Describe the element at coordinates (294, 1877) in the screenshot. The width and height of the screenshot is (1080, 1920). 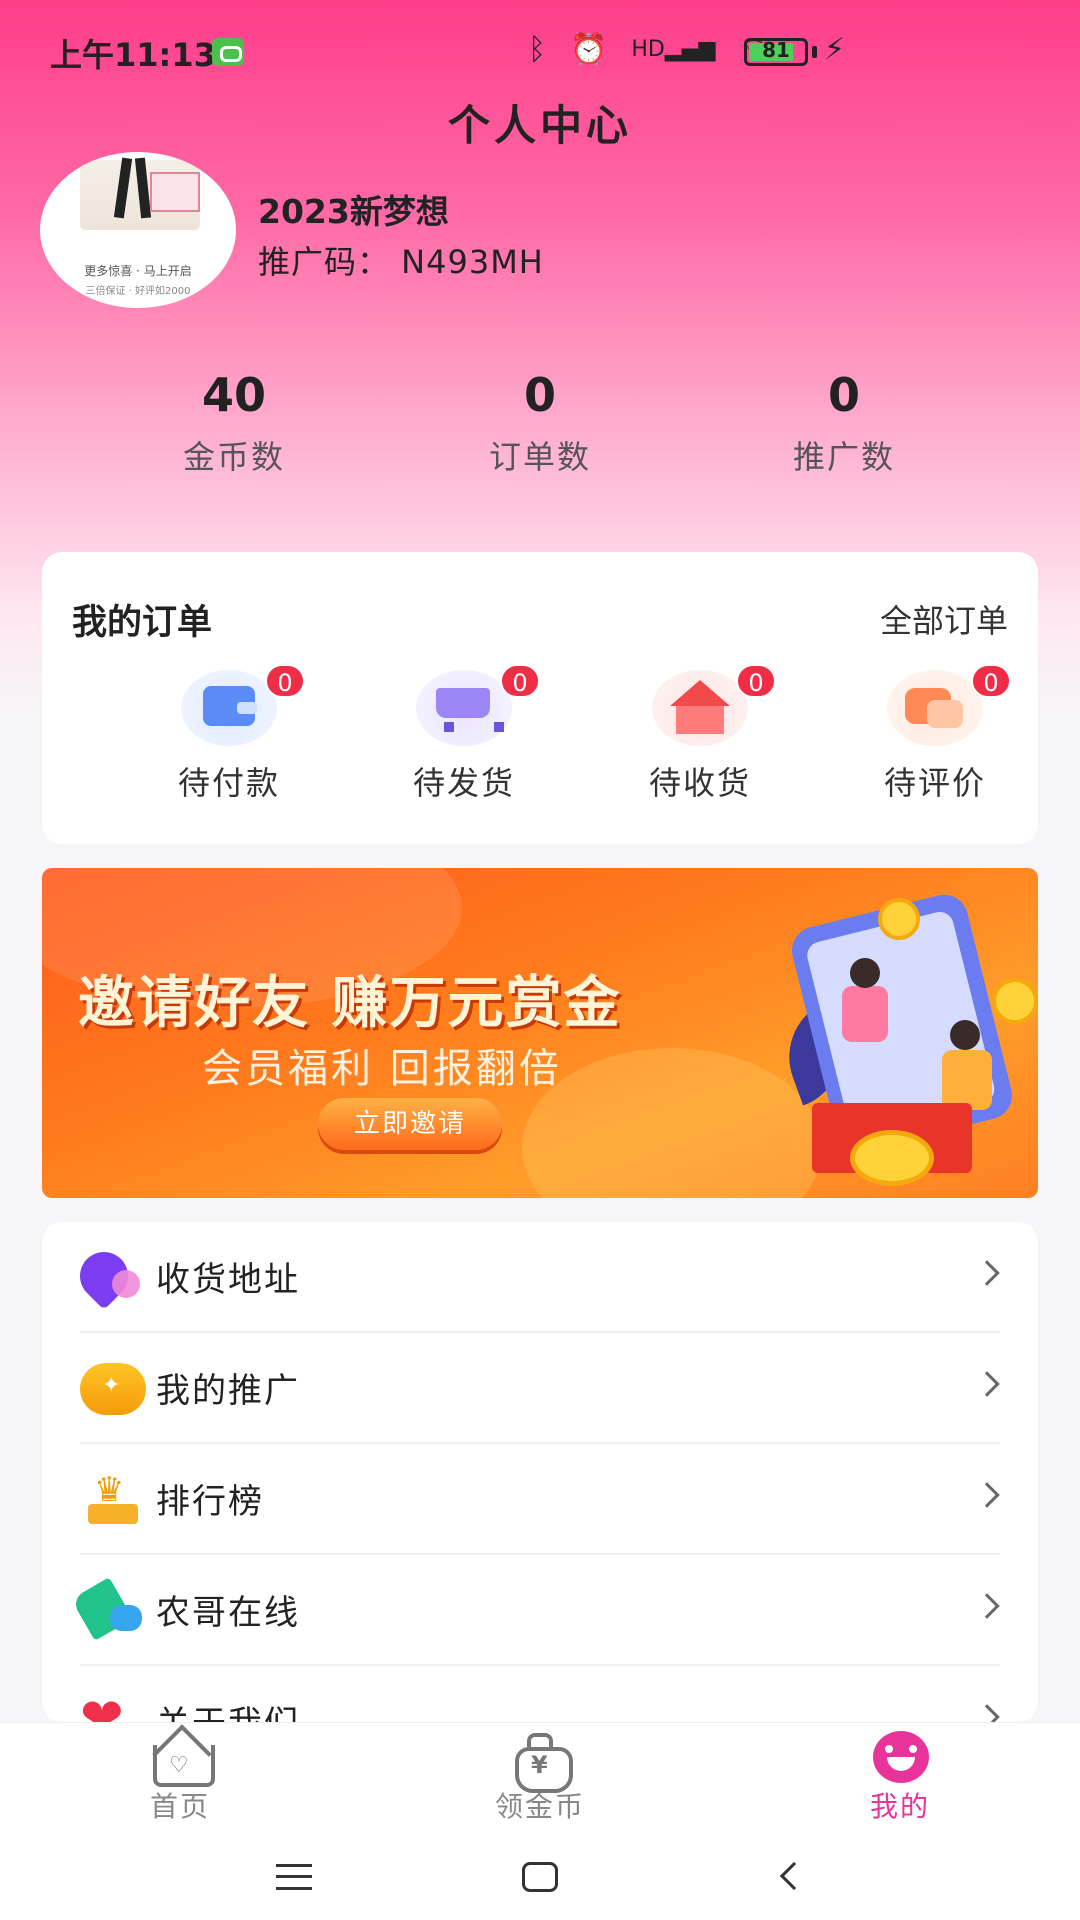
I see `recent-apps-button` at that location.